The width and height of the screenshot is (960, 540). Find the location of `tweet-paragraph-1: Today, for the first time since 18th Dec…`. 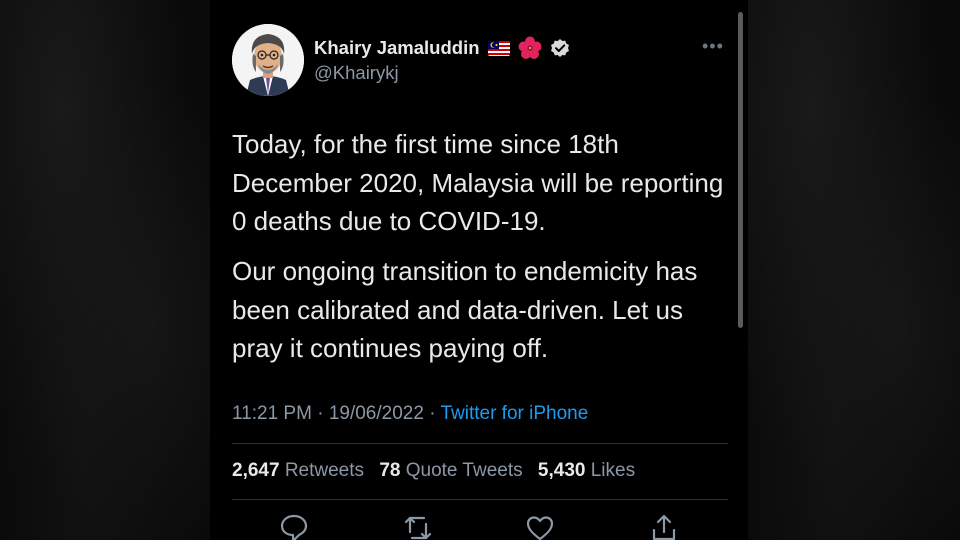

tweet-paragraph-1: Today, for the first time since 18th Dec… is located at coordinates (478, 182).